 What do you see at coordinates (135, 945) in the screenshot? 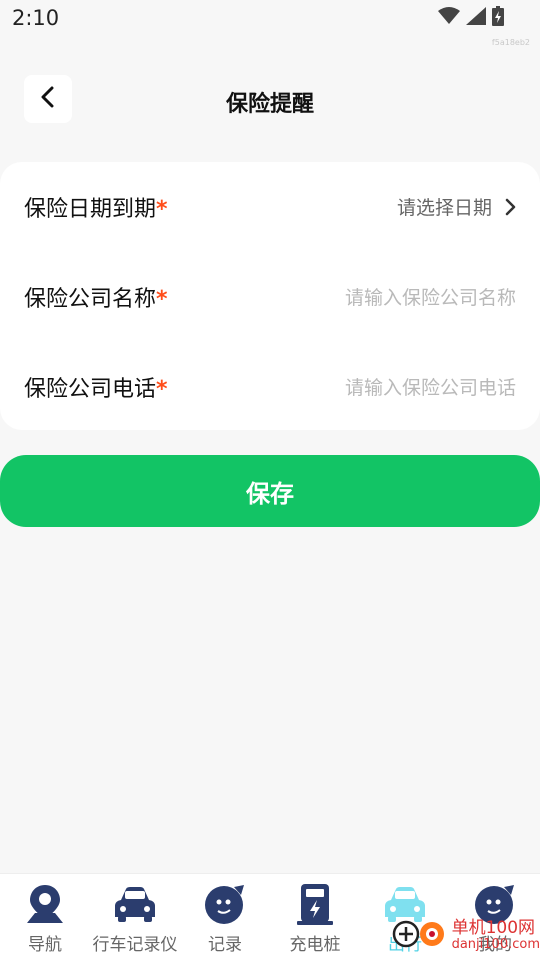
I see `tab-label: 行车记录仪` at bounding box center [135, 945].